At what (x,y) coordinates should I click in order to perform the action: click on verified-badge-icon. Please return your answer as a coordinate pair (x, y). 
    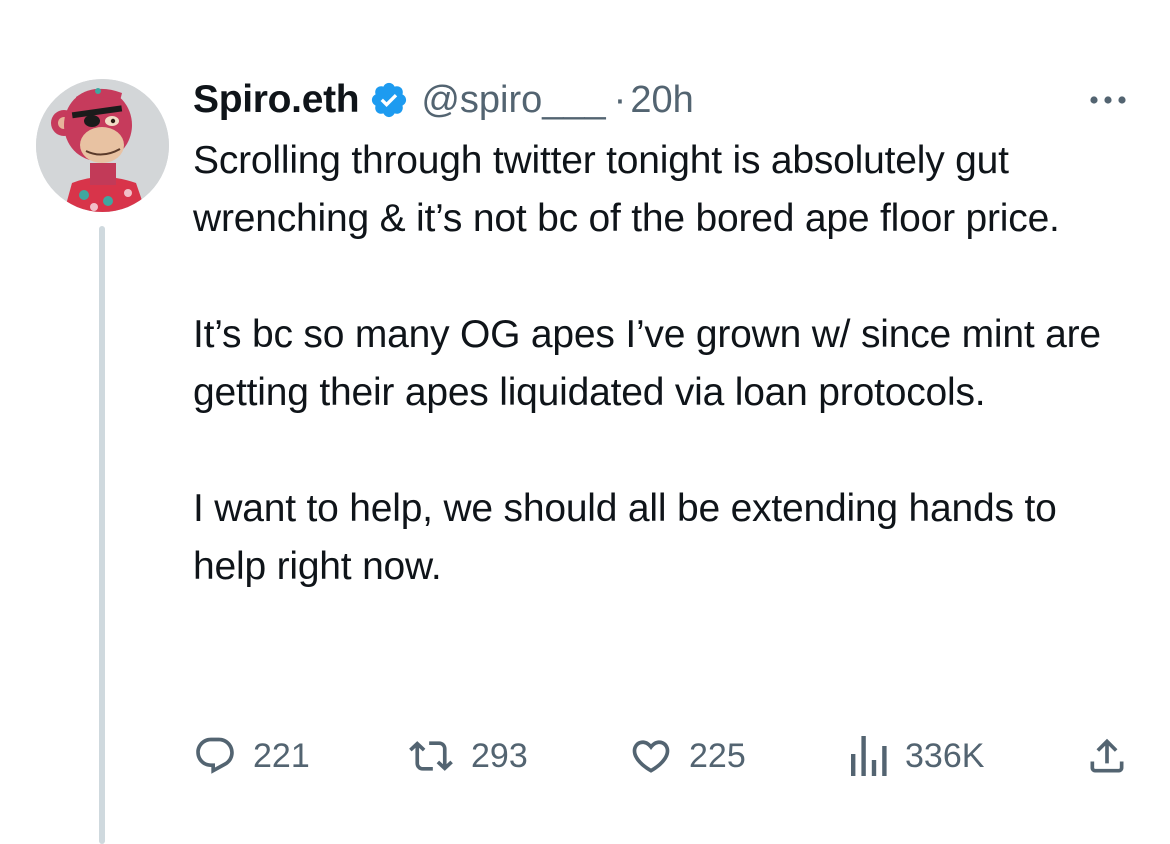
    Looking at the image, I should click on (389, 100).